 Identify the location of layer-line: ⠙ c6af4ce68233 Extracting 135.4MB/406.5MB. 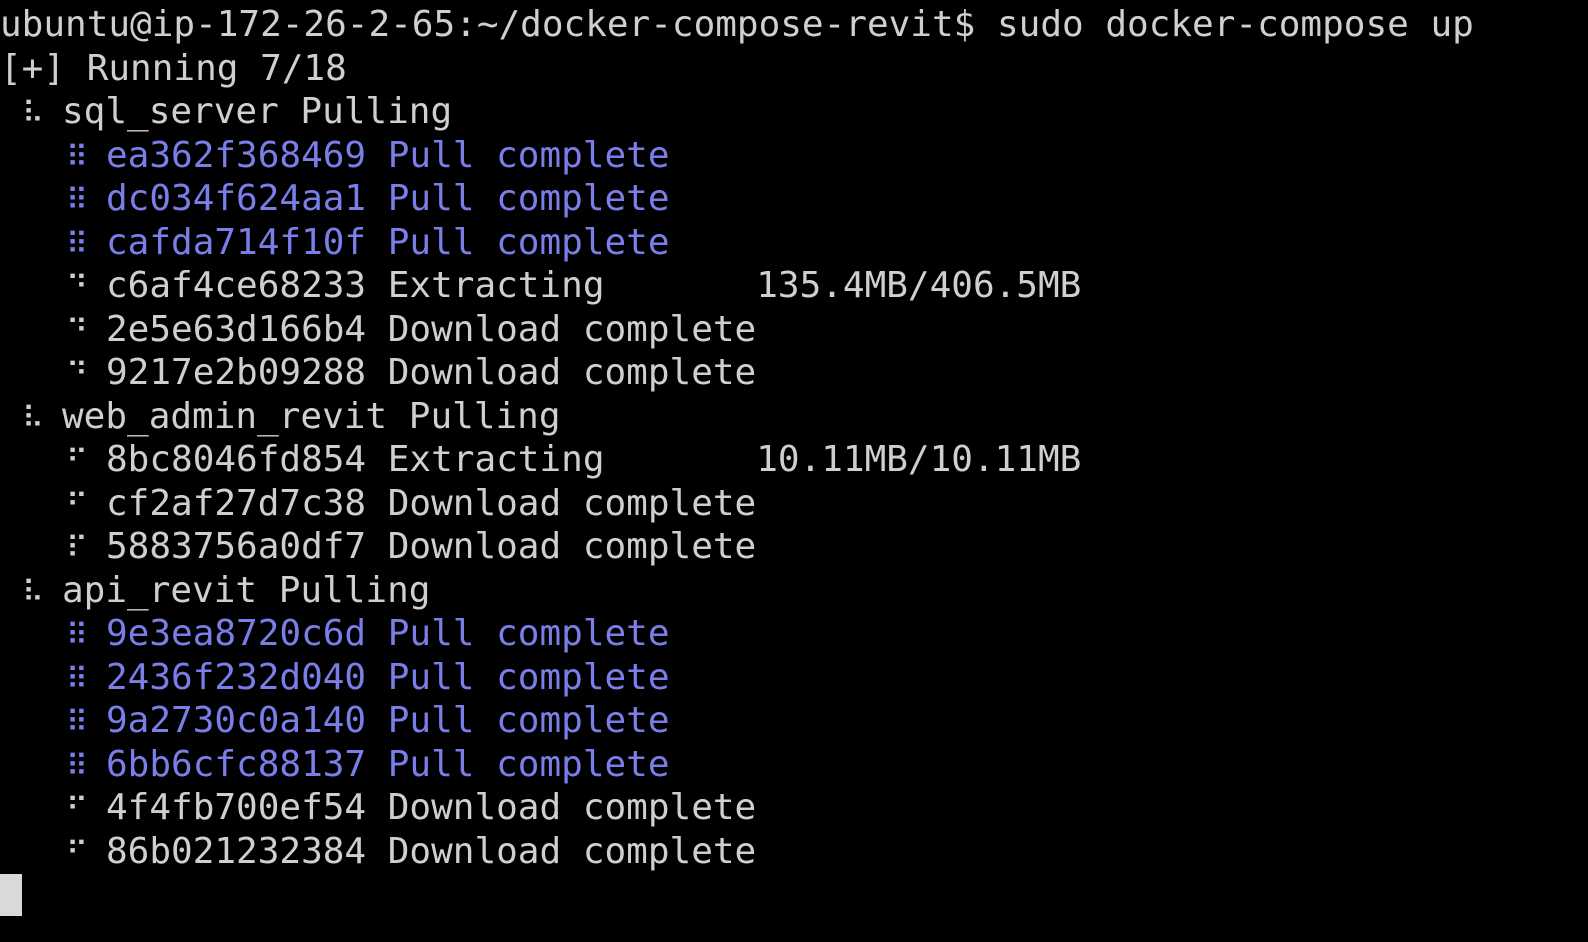
(573, 286).